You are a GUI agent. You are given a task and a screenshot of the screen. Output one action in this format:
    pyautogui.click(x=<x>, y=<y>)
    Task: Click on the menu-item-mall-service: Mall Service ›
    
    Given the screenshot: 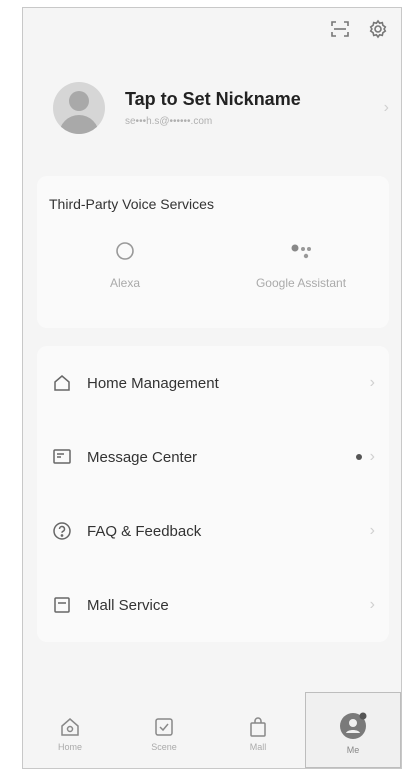 What is the action you would take?
    pyautogui.click(x=213, y=605)
    